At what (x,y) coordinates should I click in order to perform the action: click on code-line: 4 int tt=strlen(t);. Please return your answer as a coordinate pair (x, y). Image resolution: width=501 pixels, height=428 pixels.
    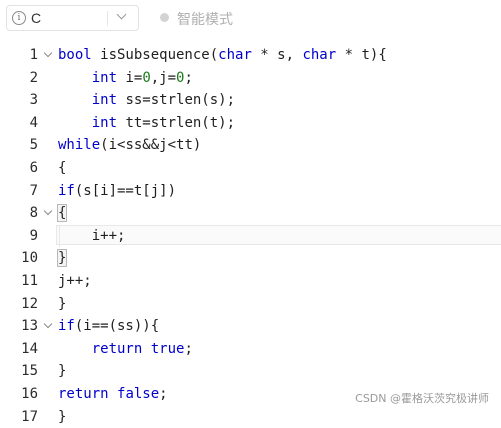
    Looking at the image, I should click on (250, 123).